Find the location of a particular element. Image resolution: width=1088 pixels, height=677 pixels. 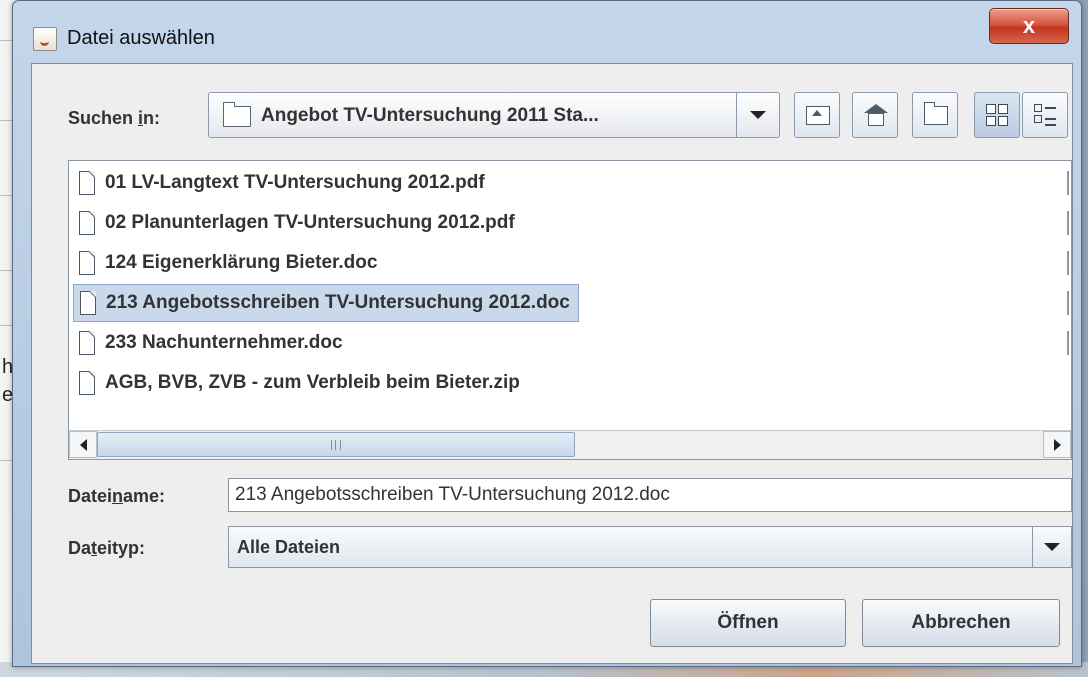

list-view-icon is located at coordinates (997, 115).